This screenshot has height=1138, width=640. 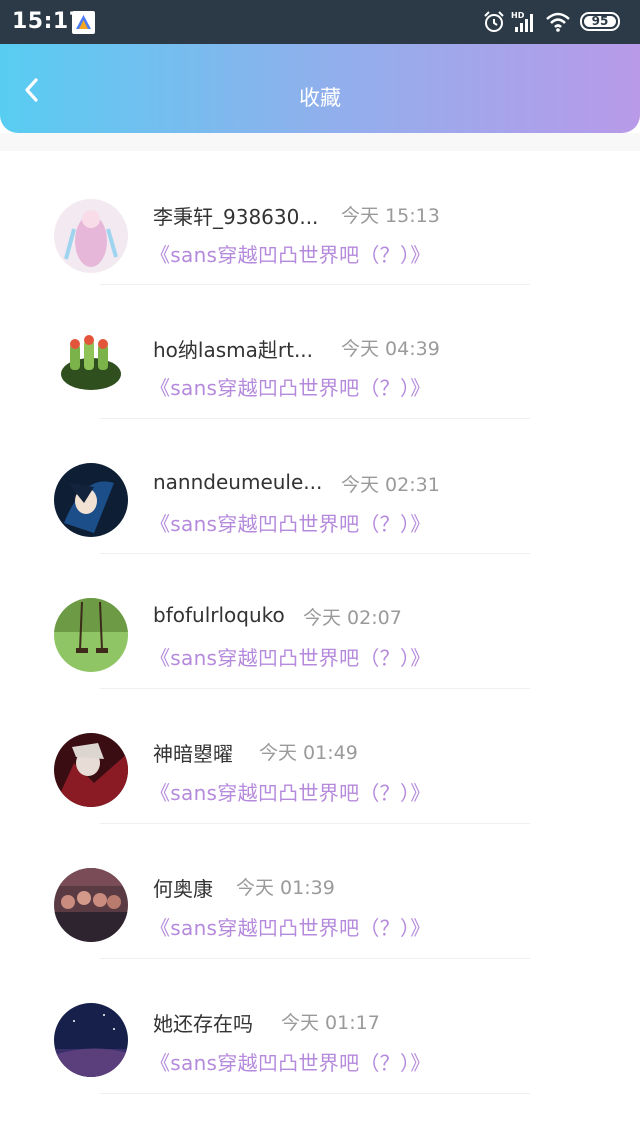 I want to click on list-item: bfofulrloquko 今天 02:07 《sans穿越凹凸世界吧（？）》, so click(x=320, y=623).